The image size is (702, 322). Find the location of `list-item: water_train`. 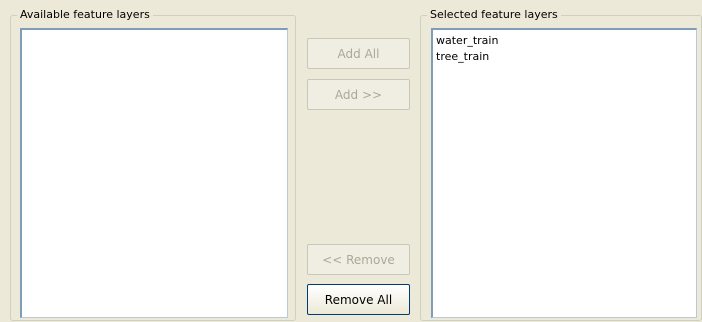

list-item: water_train is located at coordinates (564, 41).